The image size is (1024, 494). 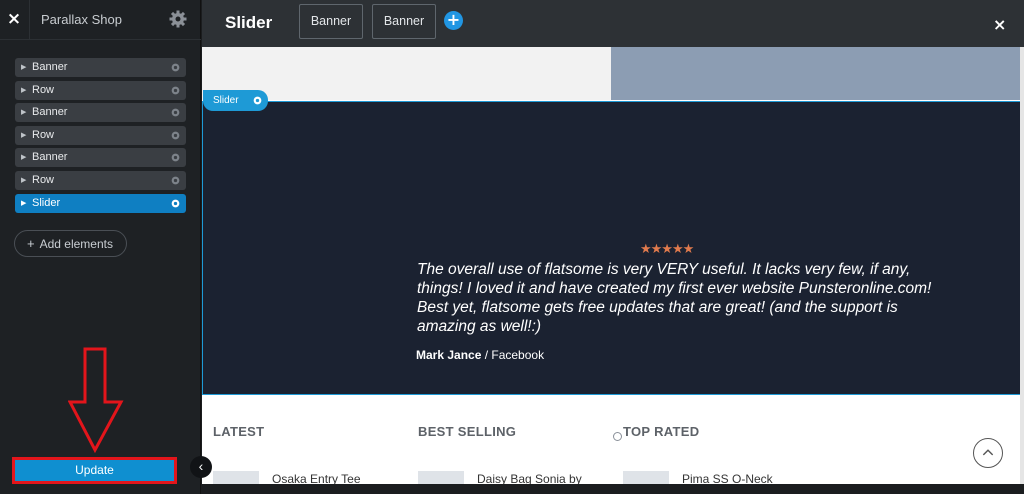 What do you see at coordinates (239, 431) in the screenshot?
I see `column-heading: LATEST` at bounding box center [239, 431].